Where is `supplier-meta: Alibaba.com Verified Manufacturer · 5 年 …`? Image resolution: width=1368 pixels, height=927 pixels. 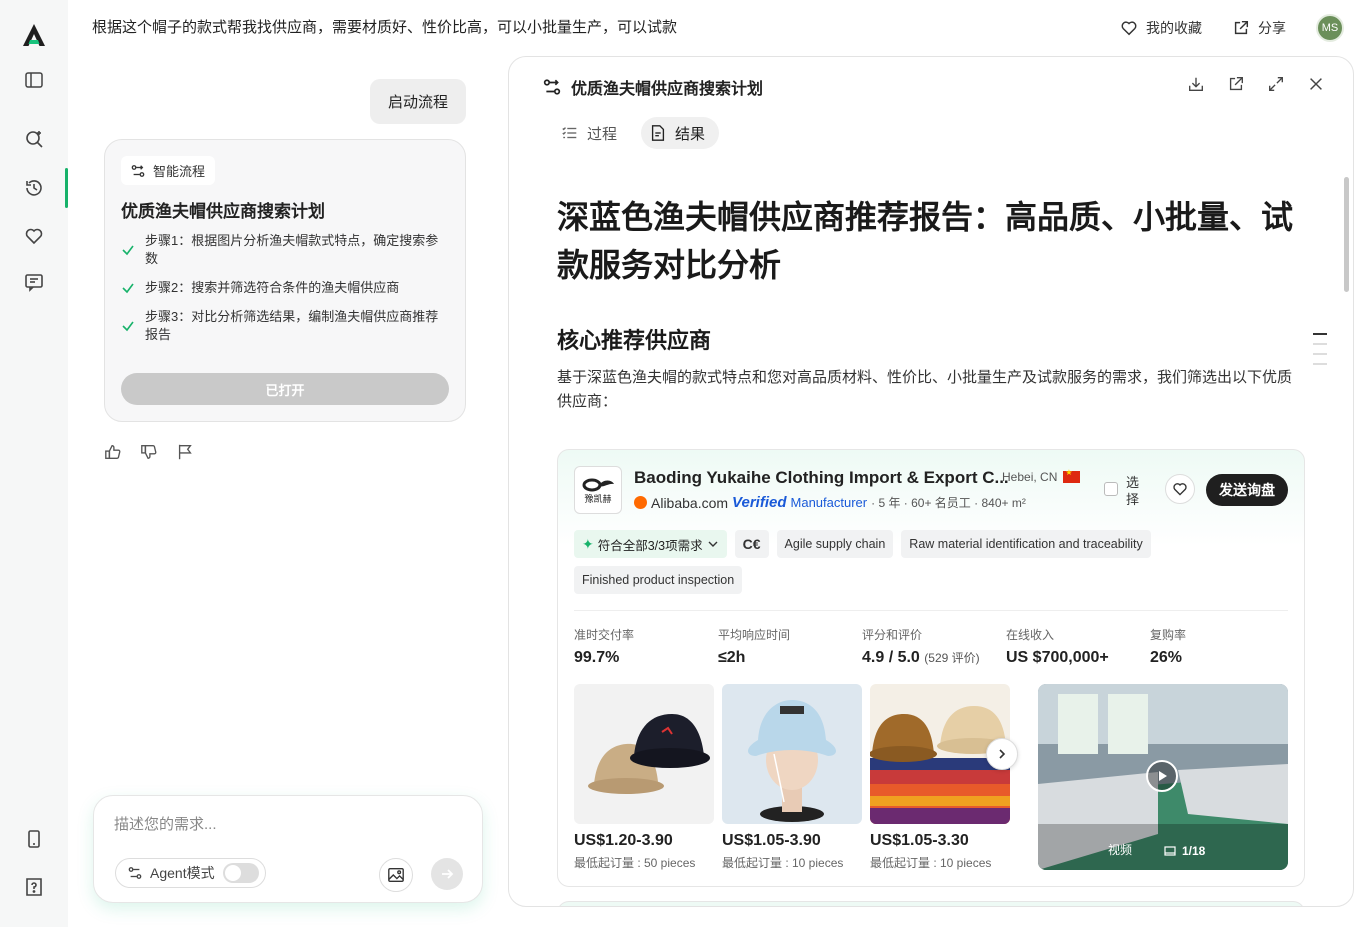
supplier-meta: Alibaba.com Verified Manufacturer · 5 年 … is located at coordinates (830, 502).